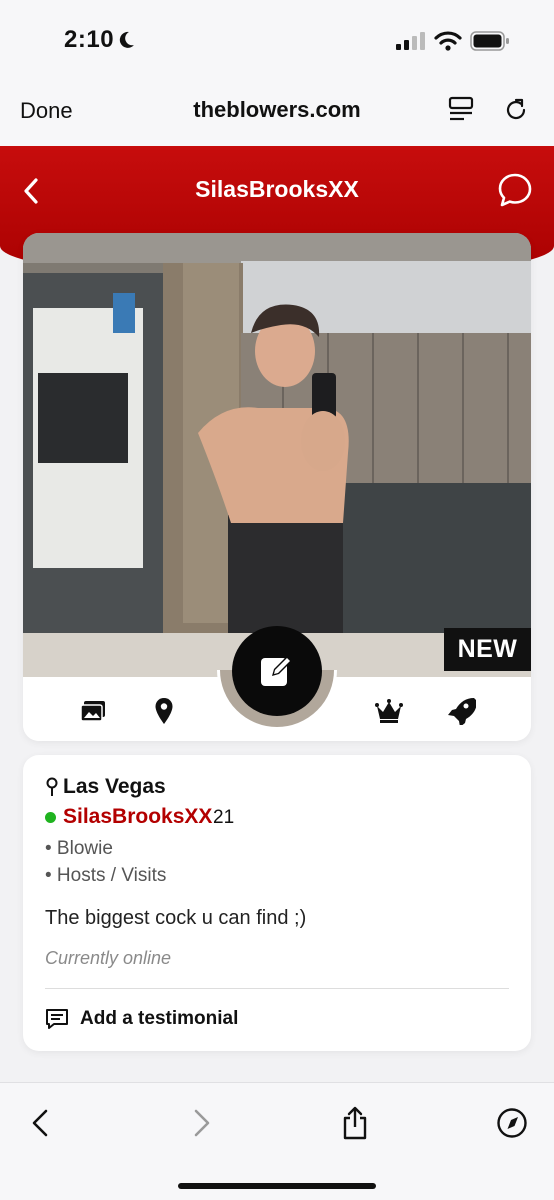 The image size is (554, 1200). I want to click on profile-city: Las Vegas, so click(114, 786).